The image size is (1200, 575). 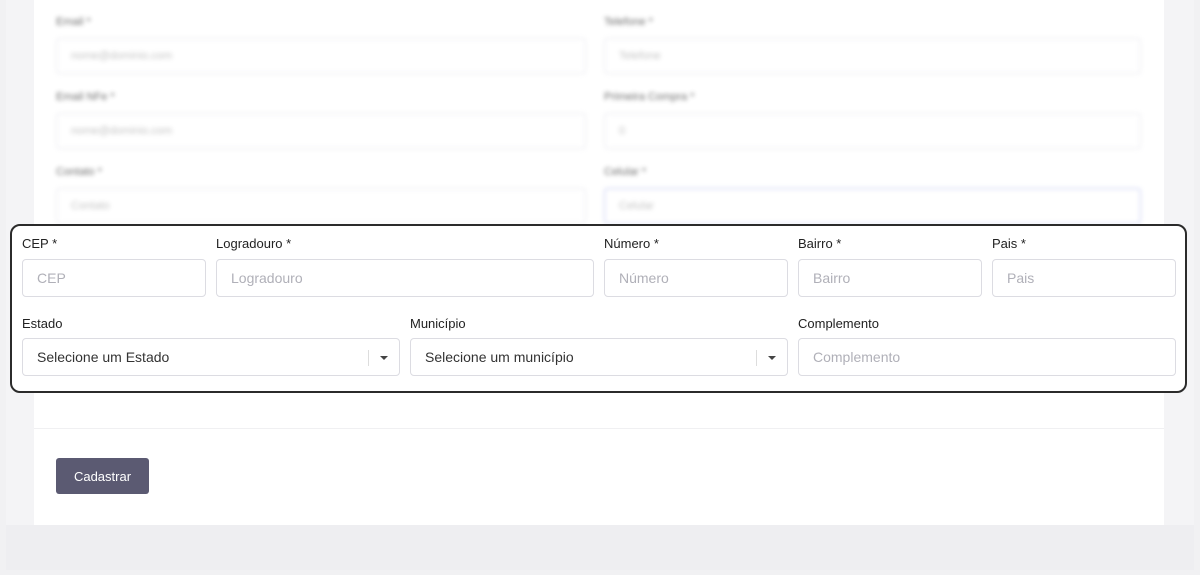 I want to click on complemento-input, so click(x=987, y=357).